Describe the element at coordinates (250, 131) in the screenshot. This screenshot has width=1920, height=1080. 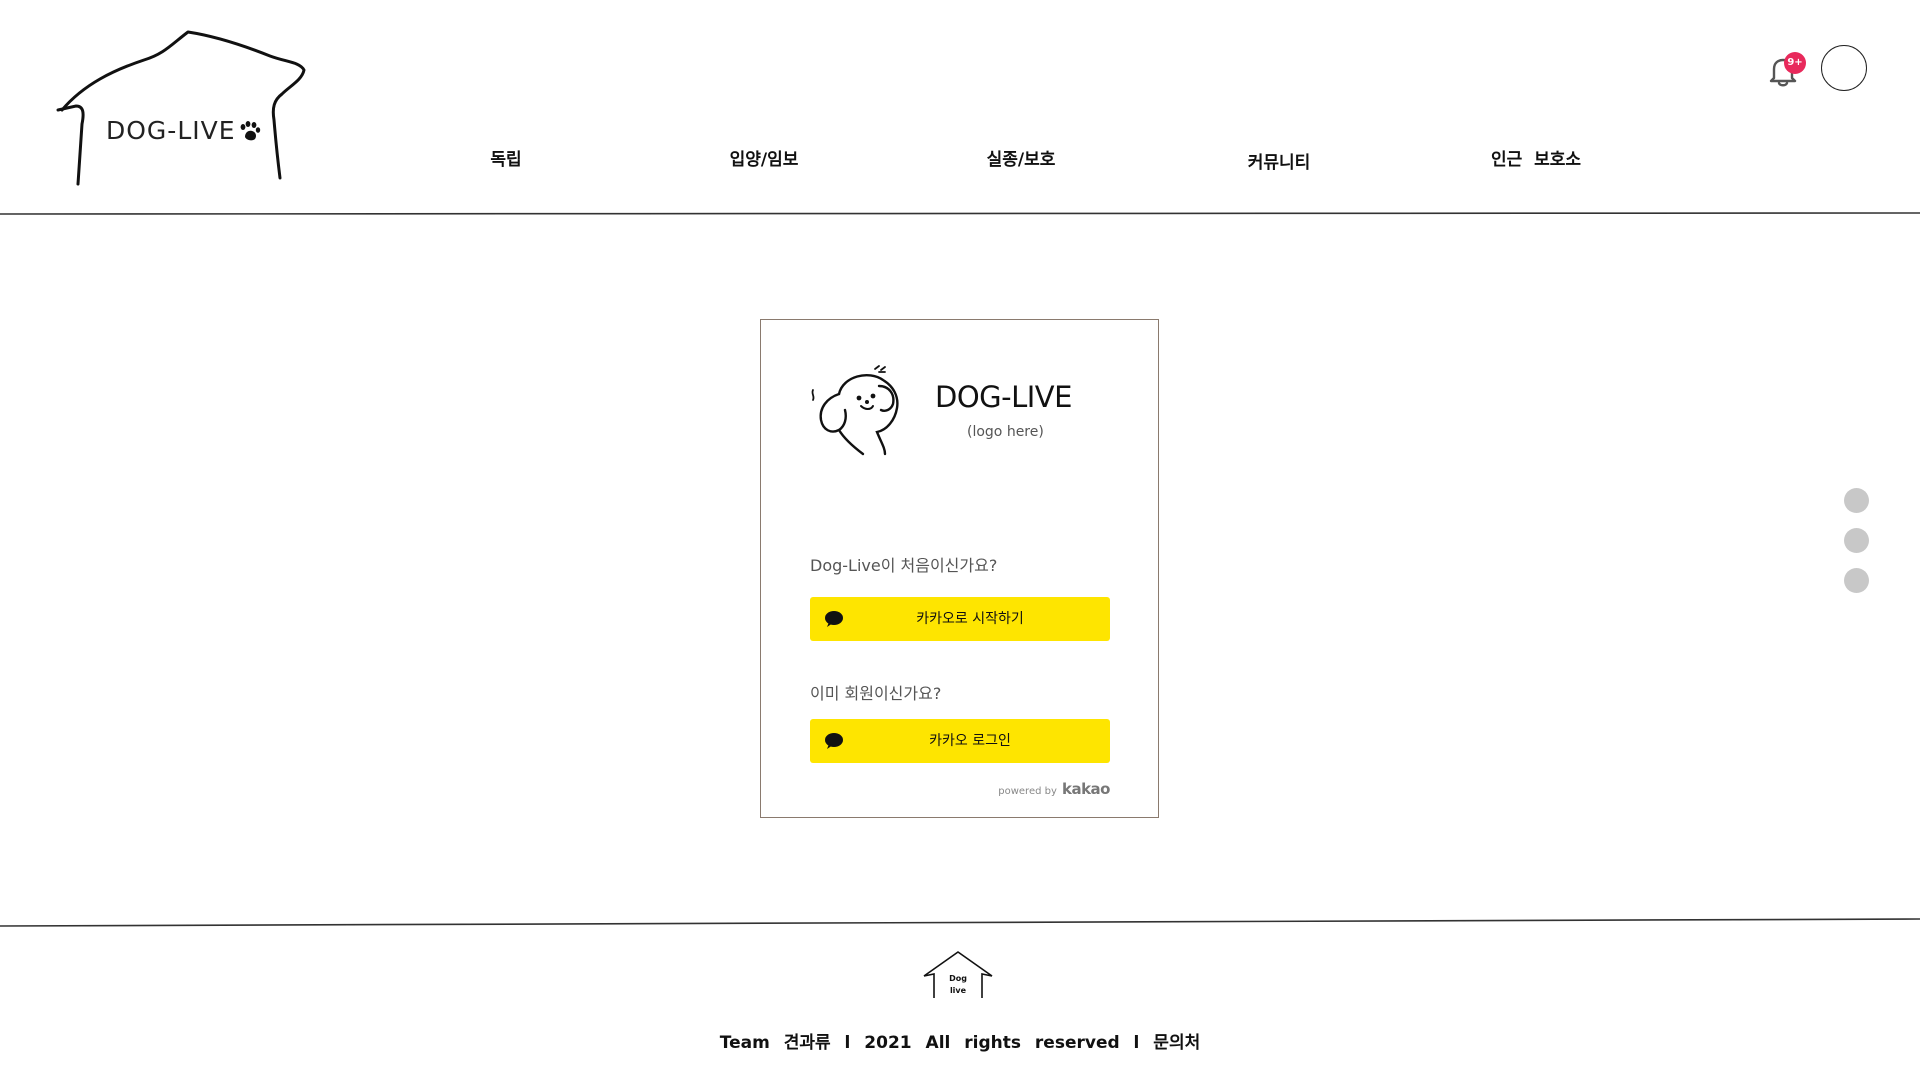
I see `paw-icon` at that location.